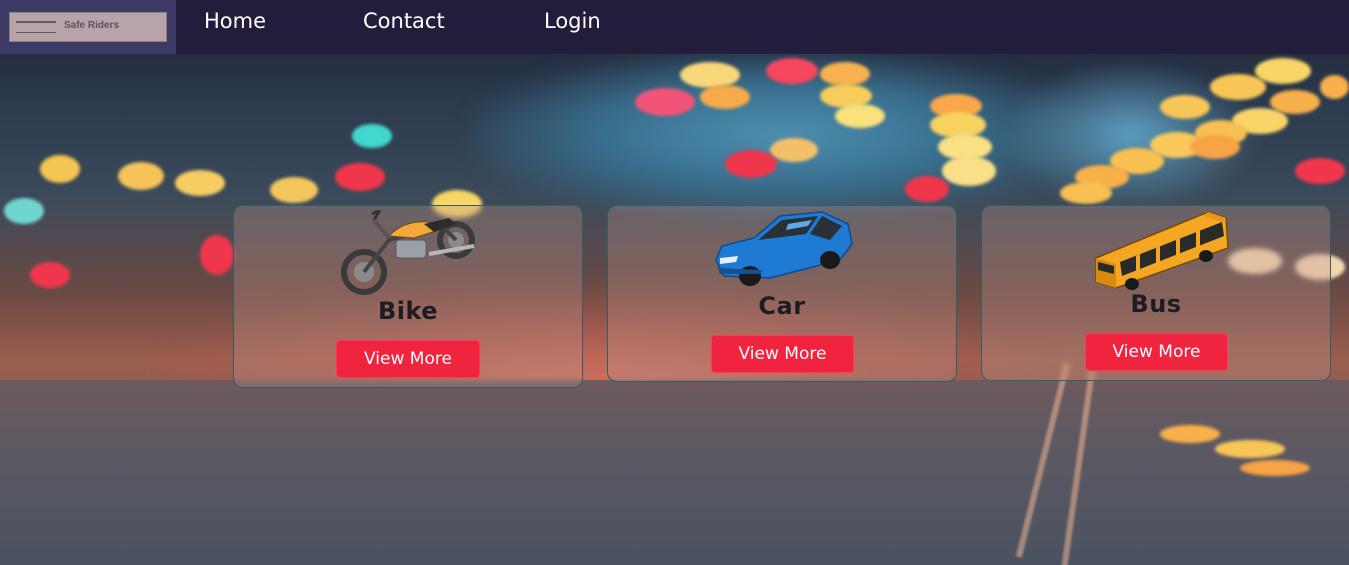 The width and height of the screenshot is (1349, 565). I want to click on navbar: Safe Riders Home Contact Login, so click(674, 27).